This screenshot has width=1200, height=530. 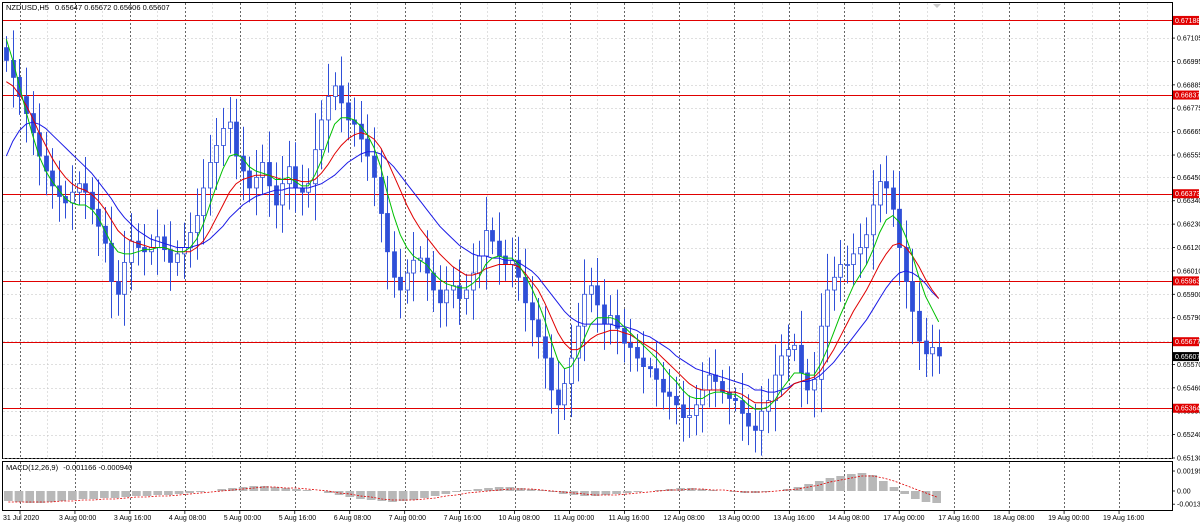 I want to click on price-tick-label: 0.66230, so click(x=1188, y=225).